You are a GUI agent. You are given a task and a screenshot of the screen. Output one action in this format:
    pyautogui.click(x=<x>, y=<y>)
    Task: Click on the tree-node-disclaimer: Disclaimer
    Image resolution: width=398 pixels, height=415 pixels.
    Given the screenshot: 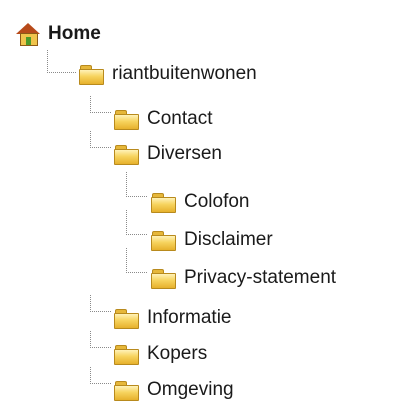 What is the action you would take?
    pyautogui.click(x=212, y=240)
    